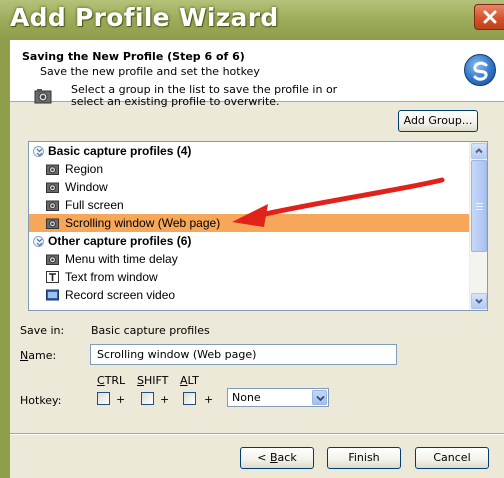 The width and height of the screenshot is (504, 478). Describe the element at coordinates (84, 169) in the screenshot. I see `list-item-label: Region` at that location.